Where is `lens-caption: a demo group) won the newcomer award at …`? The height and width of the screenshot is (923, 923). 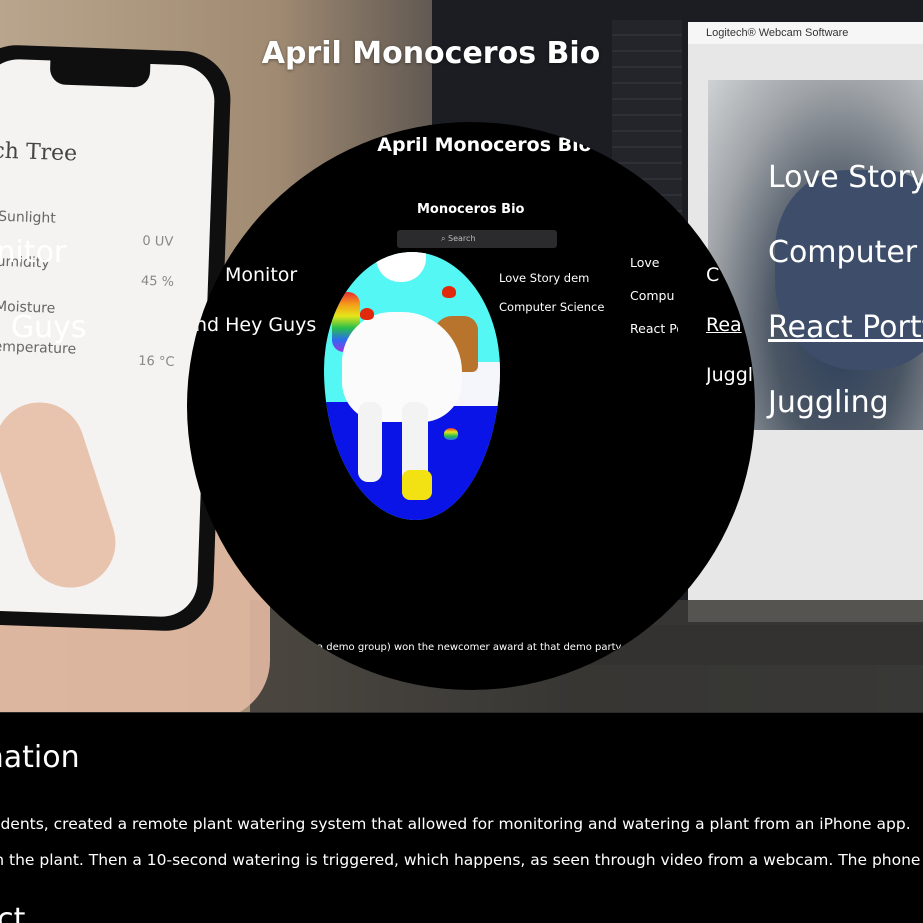 lens-caption: a demo group) won the newcomer award at … is located at coordinates (469, 647).